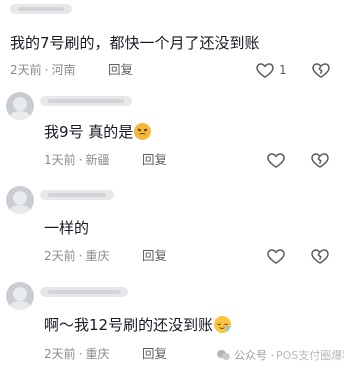  Describe the element at coordinates (135, 43) in the screenshot. I see `comment-text: 我的7号刷的，都快一个月了还没到账` at that location.